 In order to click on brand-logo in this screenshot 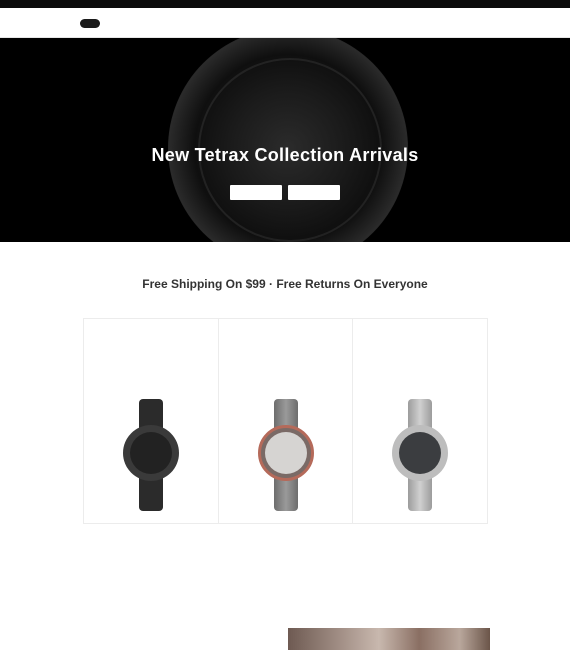, I will do `click(91, 23)`.